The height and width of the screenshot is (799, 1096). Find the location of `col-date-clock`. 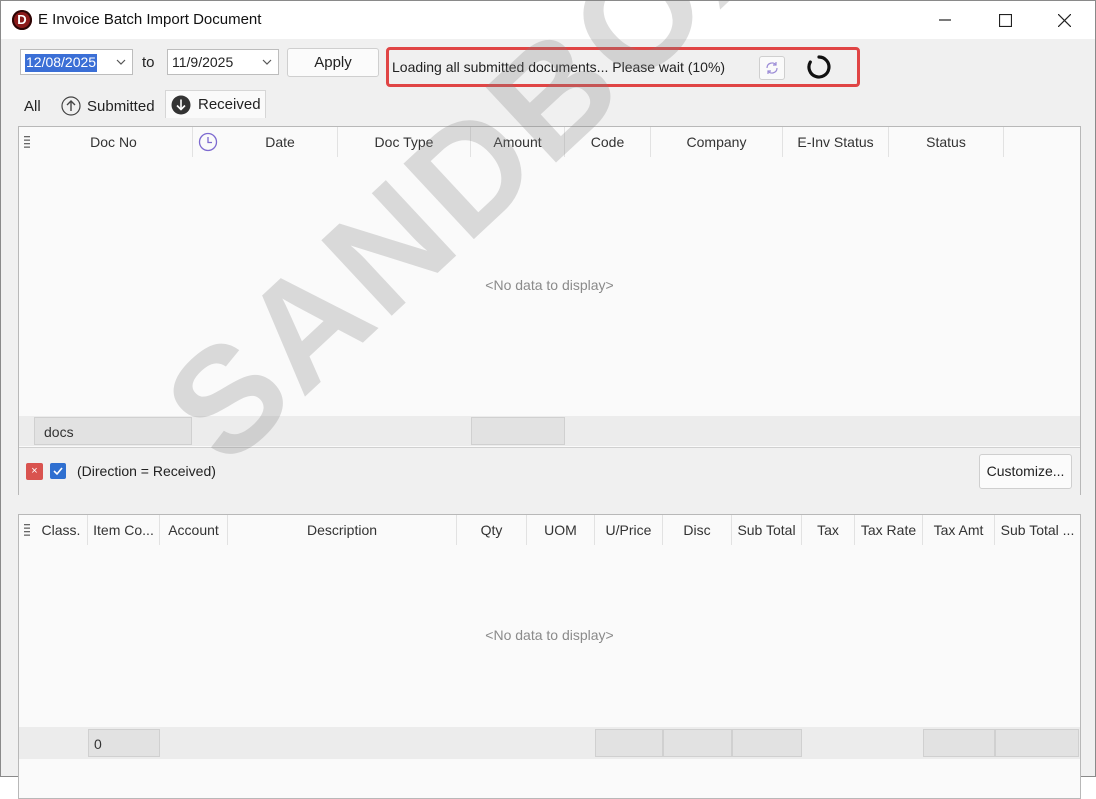

col-date-clock is located at coordinates (208, 142).